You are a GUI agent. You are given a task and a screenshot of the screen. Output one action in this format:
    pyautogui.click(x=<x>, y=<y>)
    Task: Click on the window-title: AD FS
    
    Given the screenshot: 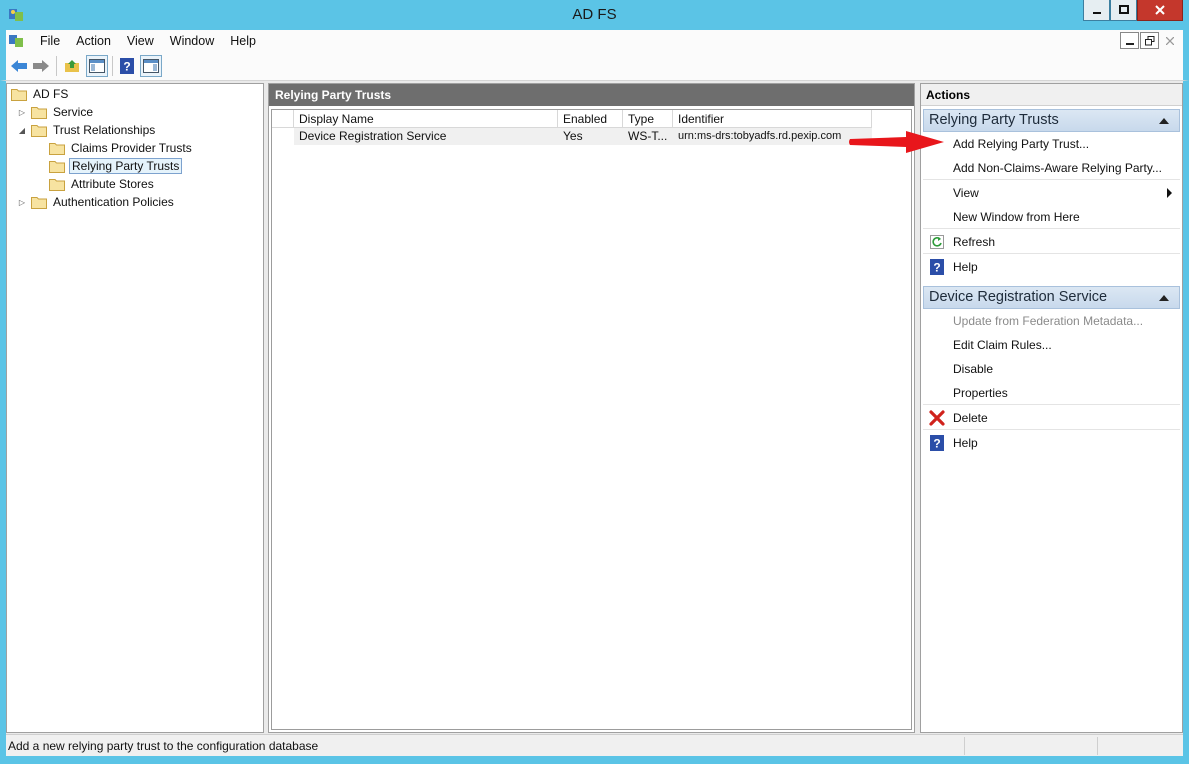 What is the action you would take?
    pyautogui.click(x=594, y=14)
    